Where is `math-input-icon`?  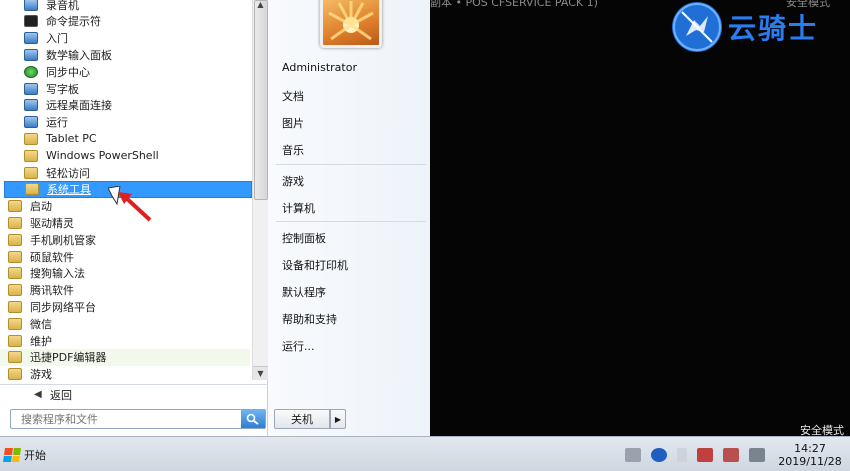
math-input-icon is located at coordinates (31, 54).